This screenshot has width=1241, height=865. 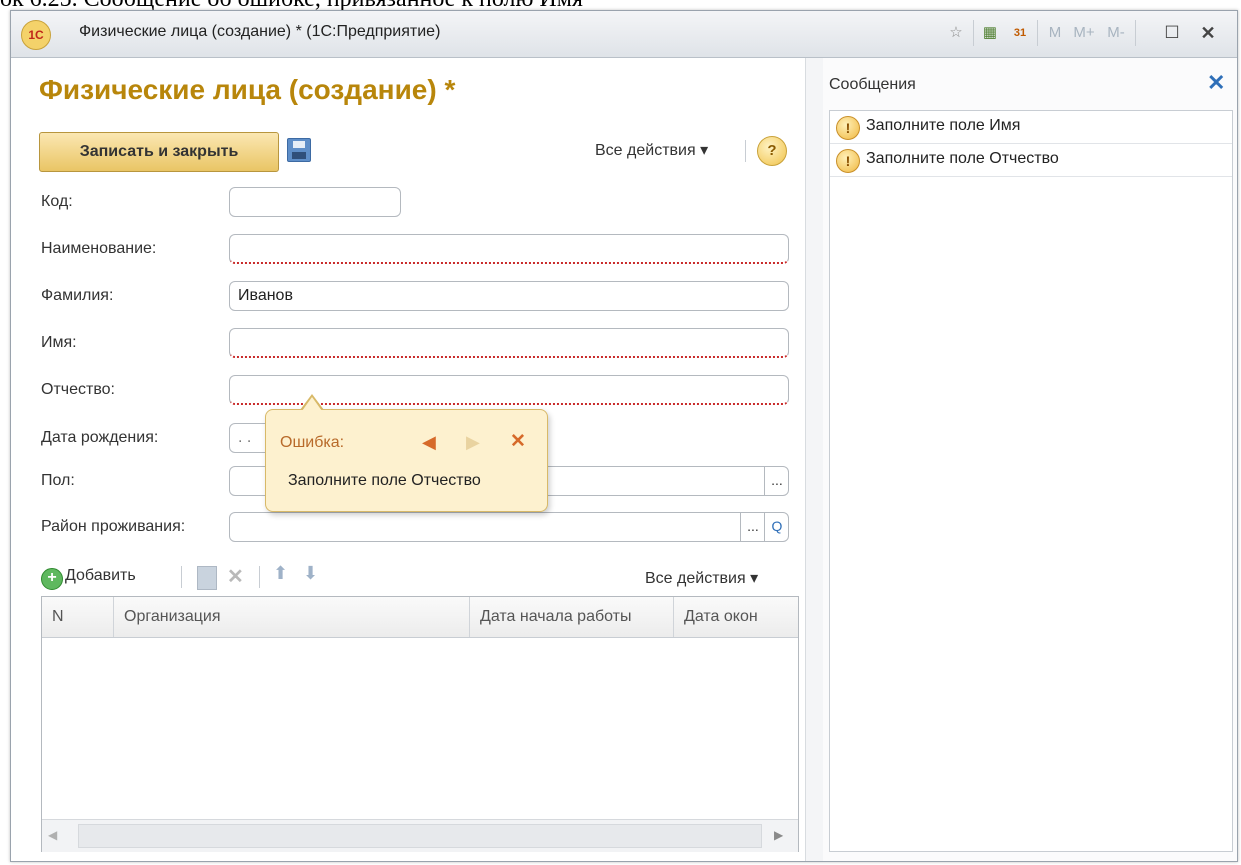 What do you see at coordinates (872, 84) in the screenshot?
I see `messages-title: Сообщения` at bounding box center [872, 84].